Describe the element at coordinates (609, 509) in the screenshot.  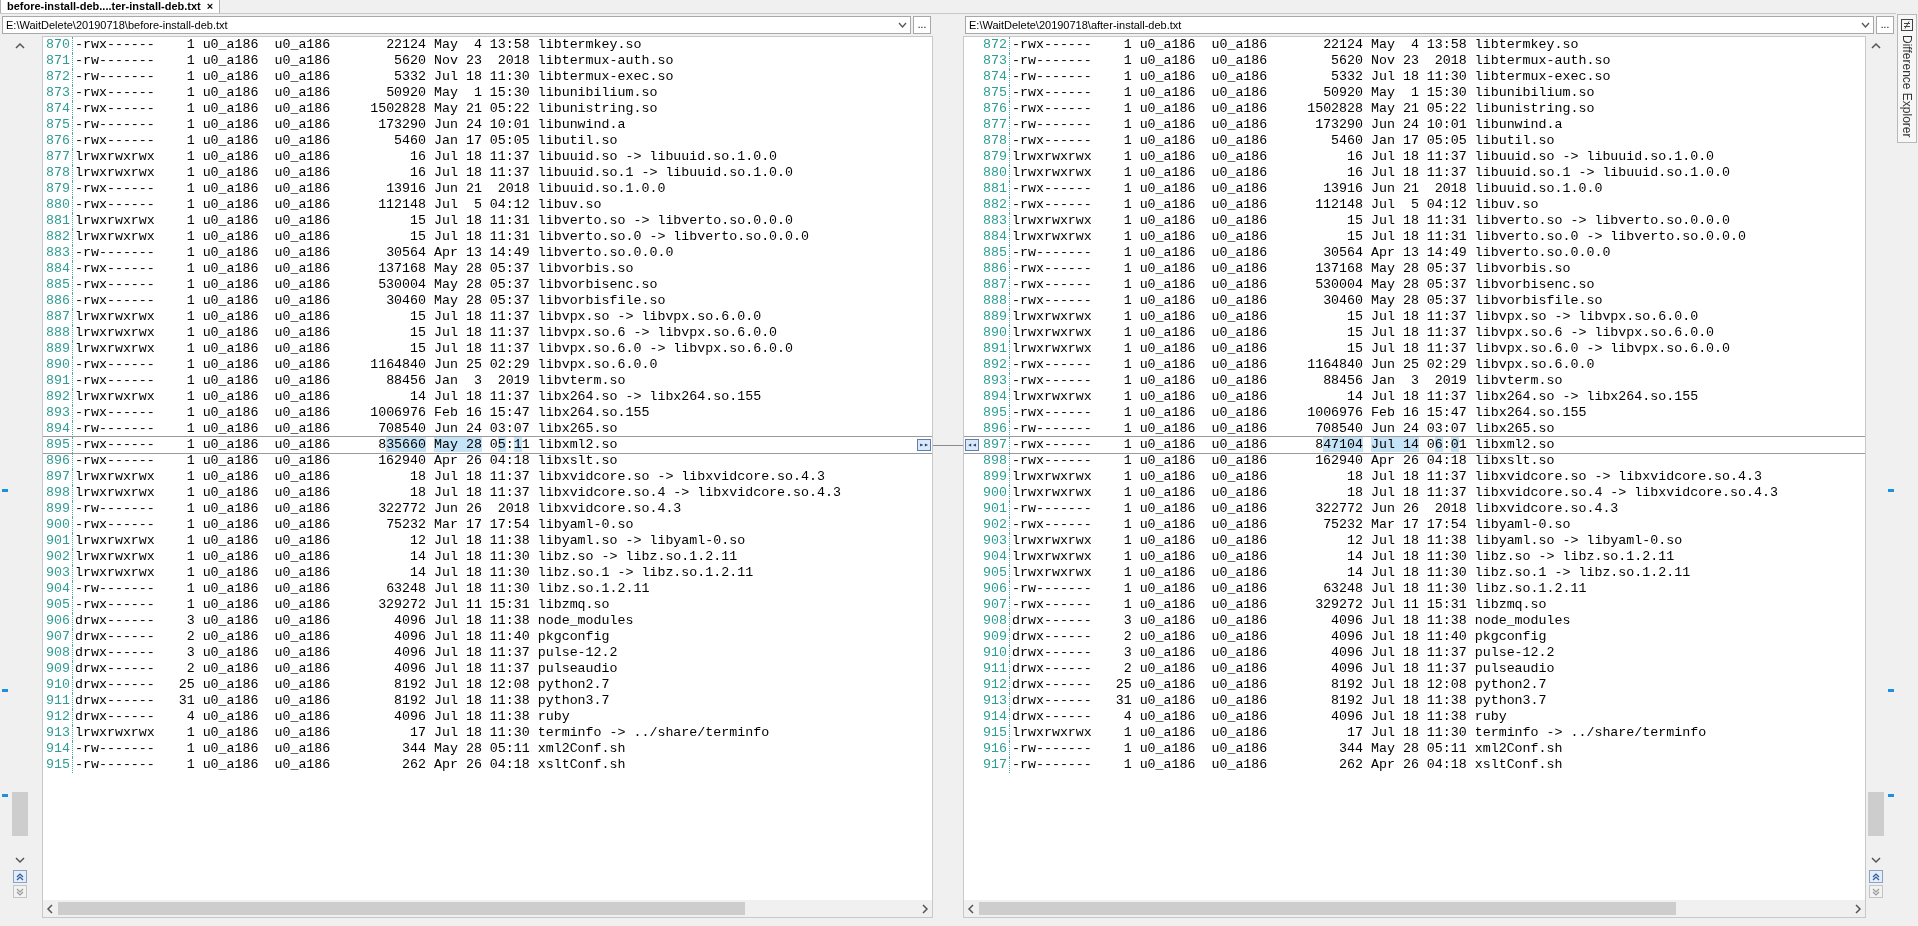
I see `file-name: libxvidcore.so.4.3` at that location.